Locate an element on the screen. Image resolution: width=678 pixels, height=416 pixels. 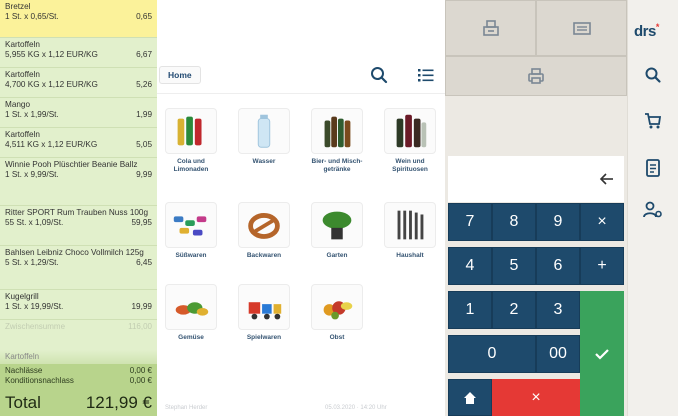
drawer-button is located at coordinates (490, 28).